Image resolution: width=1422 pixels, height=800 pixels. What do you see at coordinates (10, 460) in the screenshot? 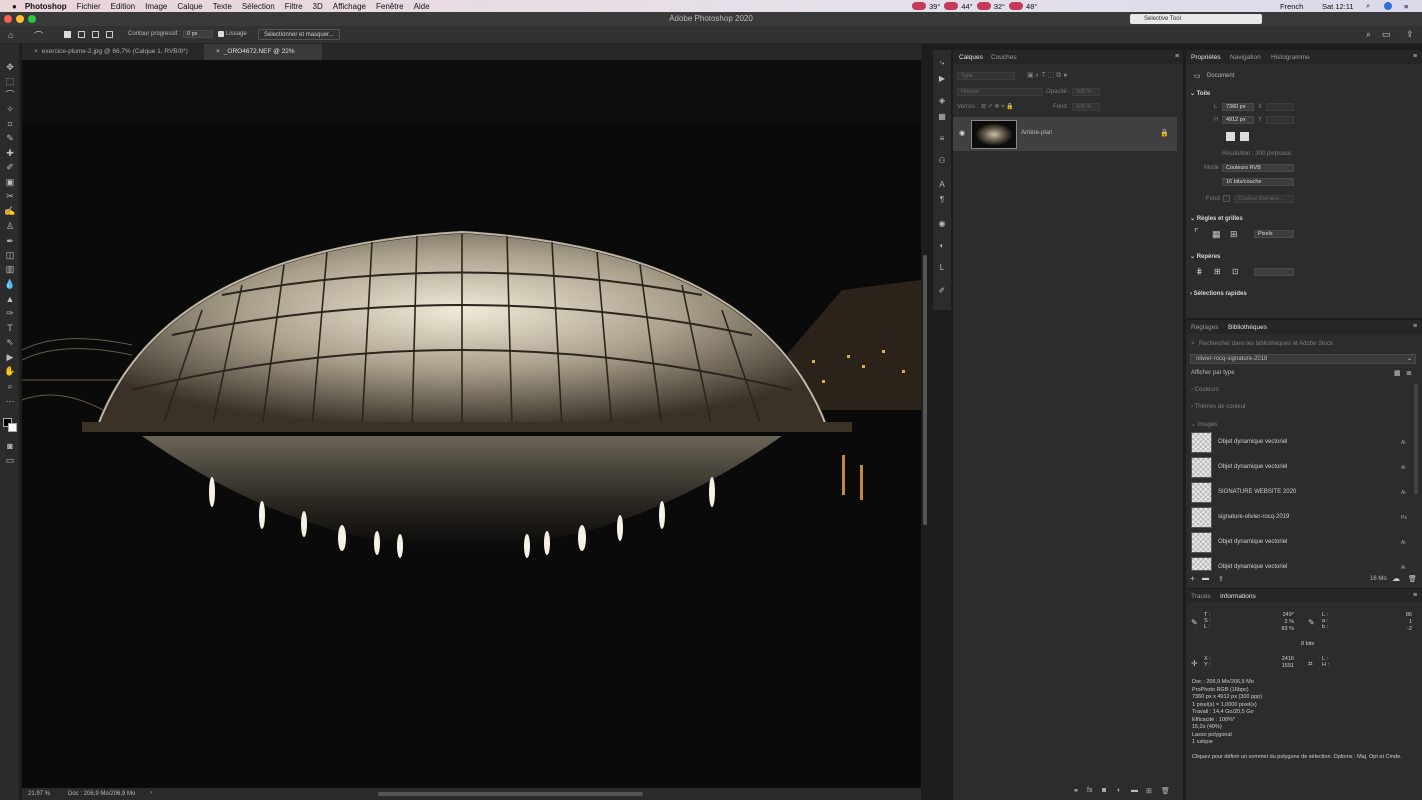
I see `screen-mode-icon: ▭` at bounding box center [10, 460].